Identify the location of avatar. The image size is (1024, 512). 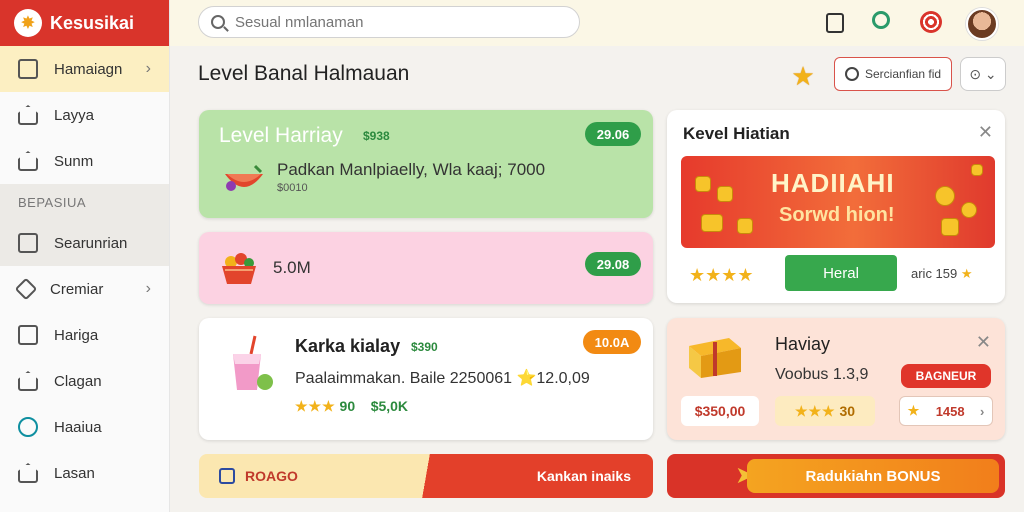
(982, 24).